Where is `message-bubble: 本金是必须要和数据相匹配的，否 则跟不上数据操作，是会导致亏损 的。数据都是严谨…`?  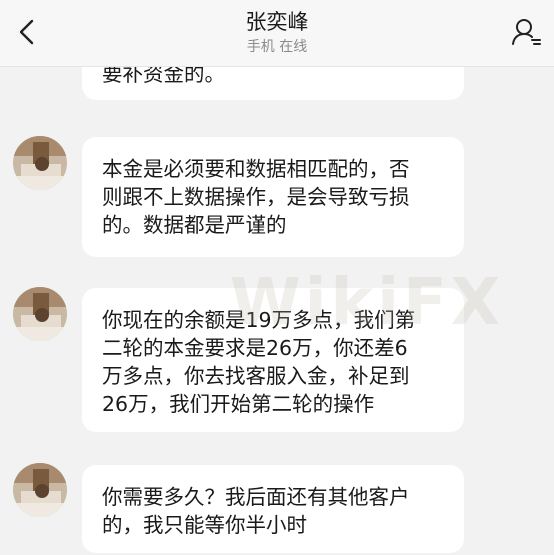
message-bubble: 本金是必须要和数据相匹配的，否 则跟不上数据操作，是会导致亏损 的。数据都是严谨… is located at coordinates (273, 197).